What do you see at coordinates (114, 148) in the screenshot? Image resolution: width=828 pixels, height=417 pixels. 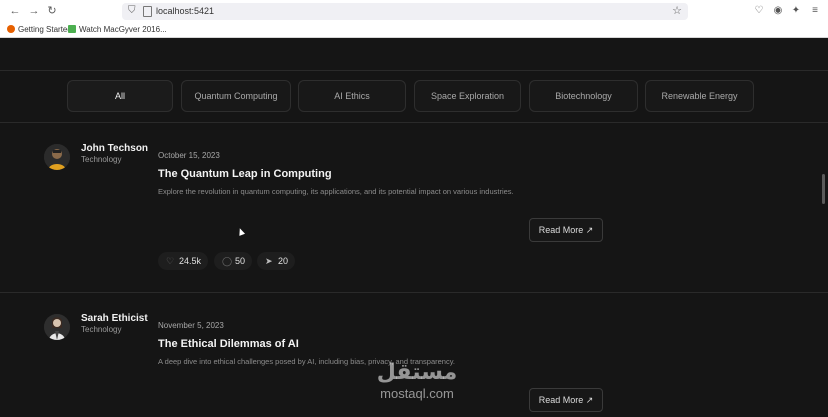 I see `author-name: John Techson` at bounding box center [114, 148].